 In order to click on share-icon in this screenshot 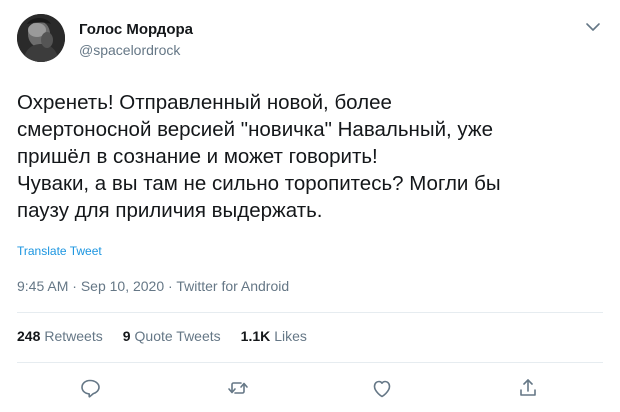, I will do `click(528, 388)`.